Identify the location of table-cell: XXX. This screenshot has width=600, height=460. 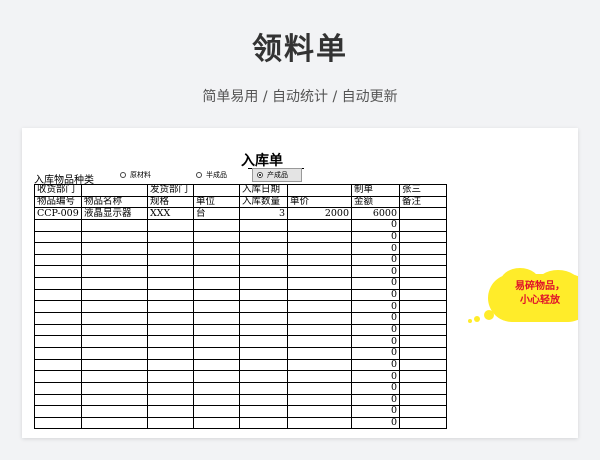
(170, 213).